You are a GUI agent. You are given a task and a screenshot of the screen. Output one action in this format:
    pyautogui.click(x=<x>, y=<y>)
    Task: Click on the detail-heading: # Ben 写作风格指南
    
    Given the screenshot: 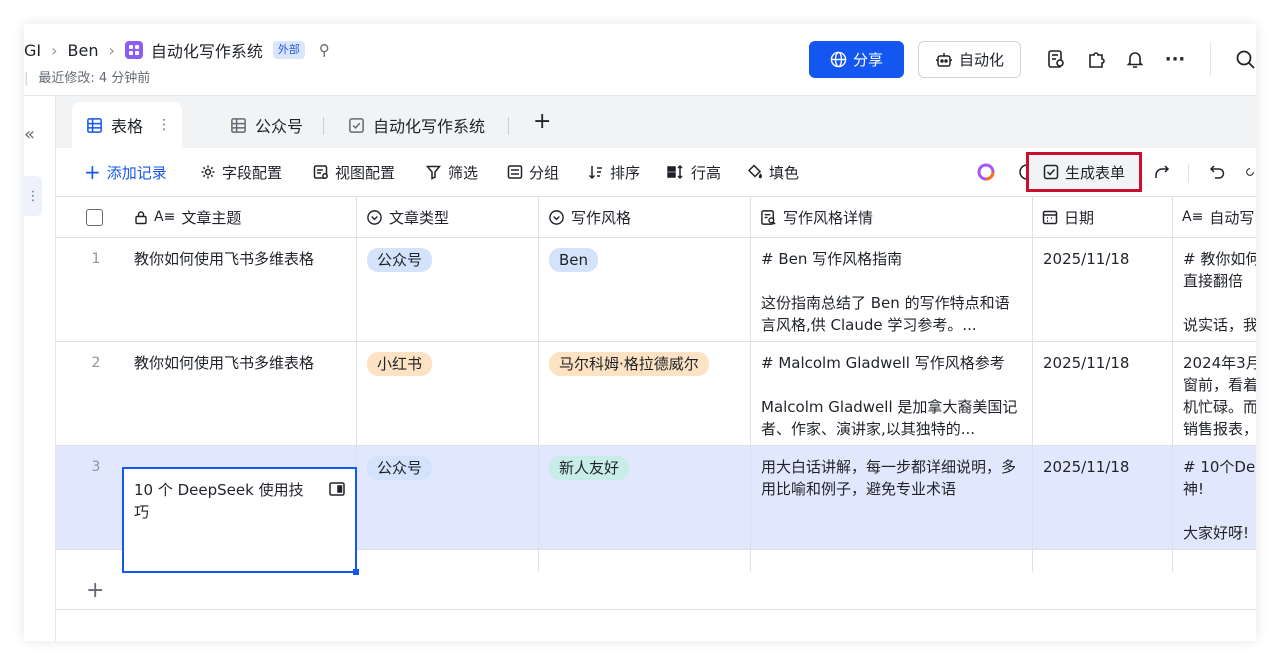 What is the action you would take?
    pyautogui.click(x=832, y=259)
    